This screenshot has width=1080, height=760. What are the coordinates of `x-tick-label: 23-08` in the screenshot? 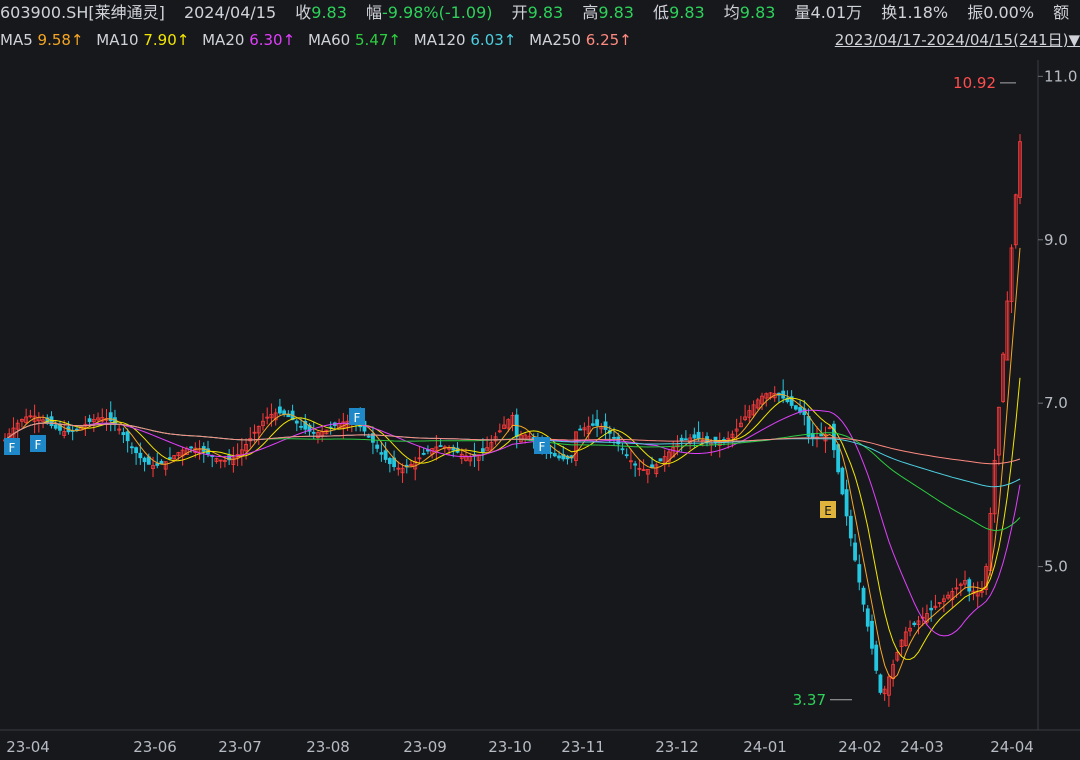 It's located at (328, 747).